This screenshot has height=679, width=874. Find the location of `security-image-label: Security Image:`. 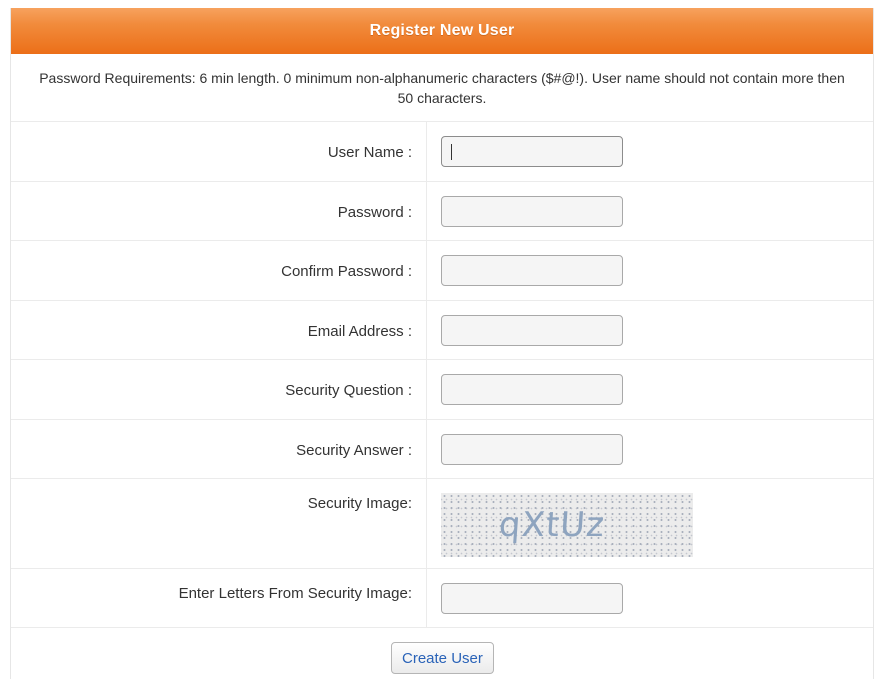

security-image-label: Security Image: is located at coordinates (219, 523).